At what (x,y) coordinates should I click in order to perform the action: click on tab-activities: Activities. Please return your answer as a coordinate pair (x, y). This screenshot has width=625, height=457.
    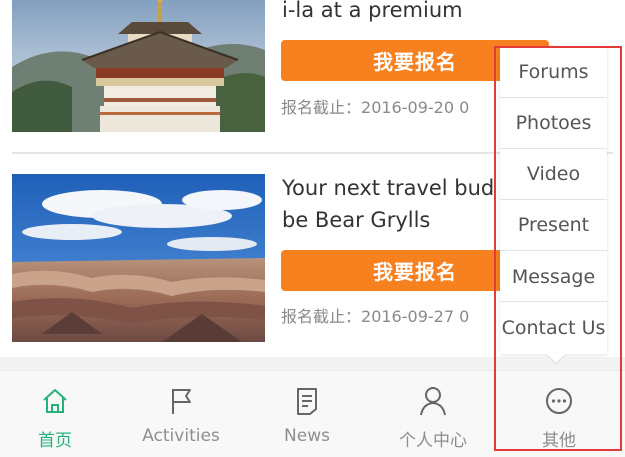
    Looking at the image, I should click on (181, 414).